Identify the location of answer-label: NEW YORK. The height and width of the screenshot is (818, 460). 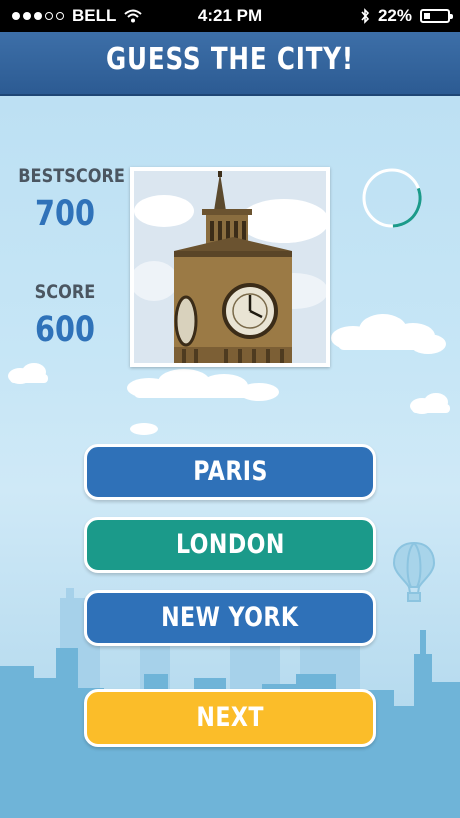
(230, 617).